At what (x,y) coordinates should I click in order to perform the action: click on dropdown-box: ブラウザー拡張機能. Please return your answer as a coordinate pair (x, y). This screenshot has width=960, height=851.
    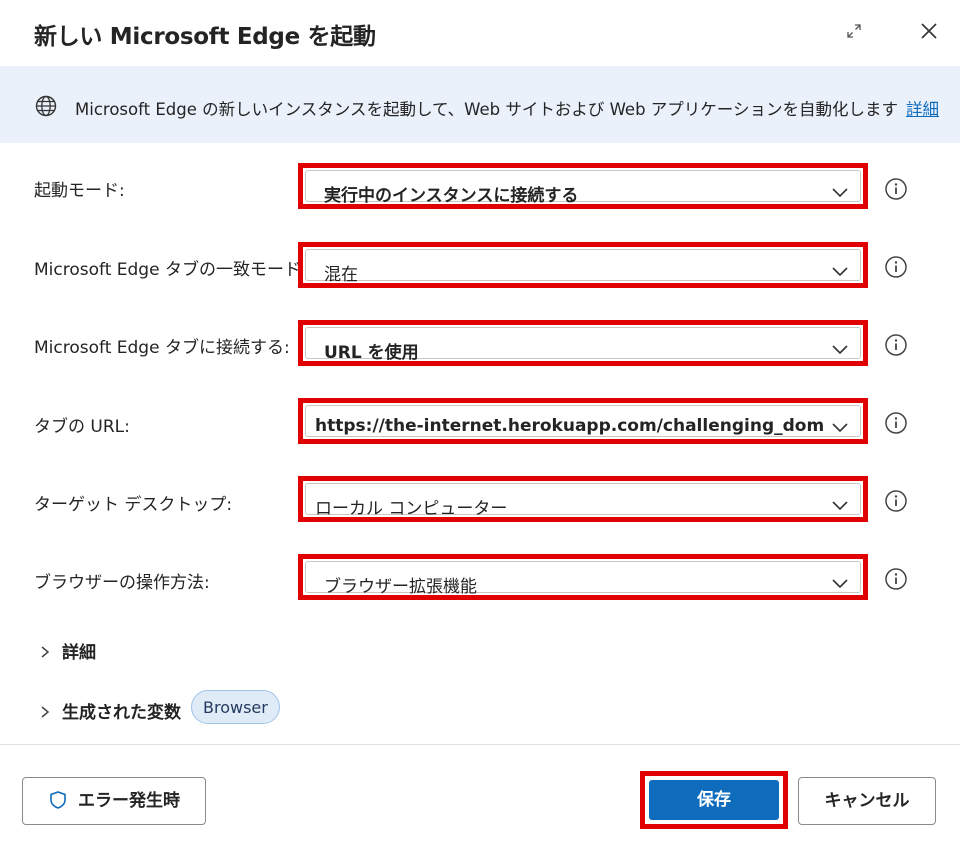
    Looking at the image, I should click on (583, 579).